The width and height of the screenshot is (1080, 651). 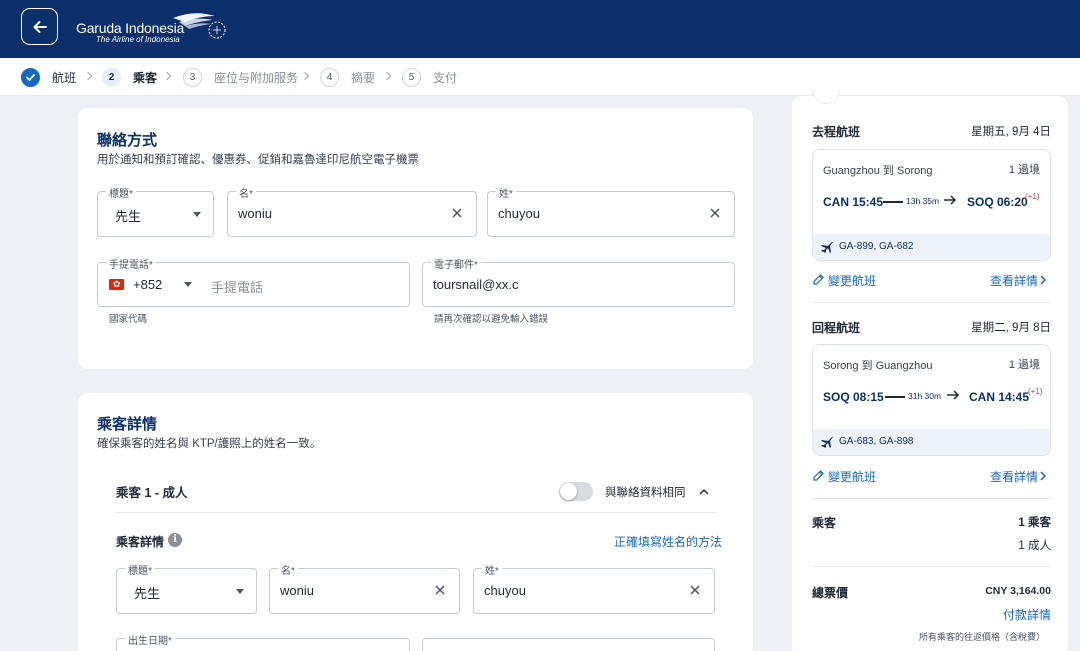 I want to click on contact-title: 聯絡方式, so click(x=127, y=140).